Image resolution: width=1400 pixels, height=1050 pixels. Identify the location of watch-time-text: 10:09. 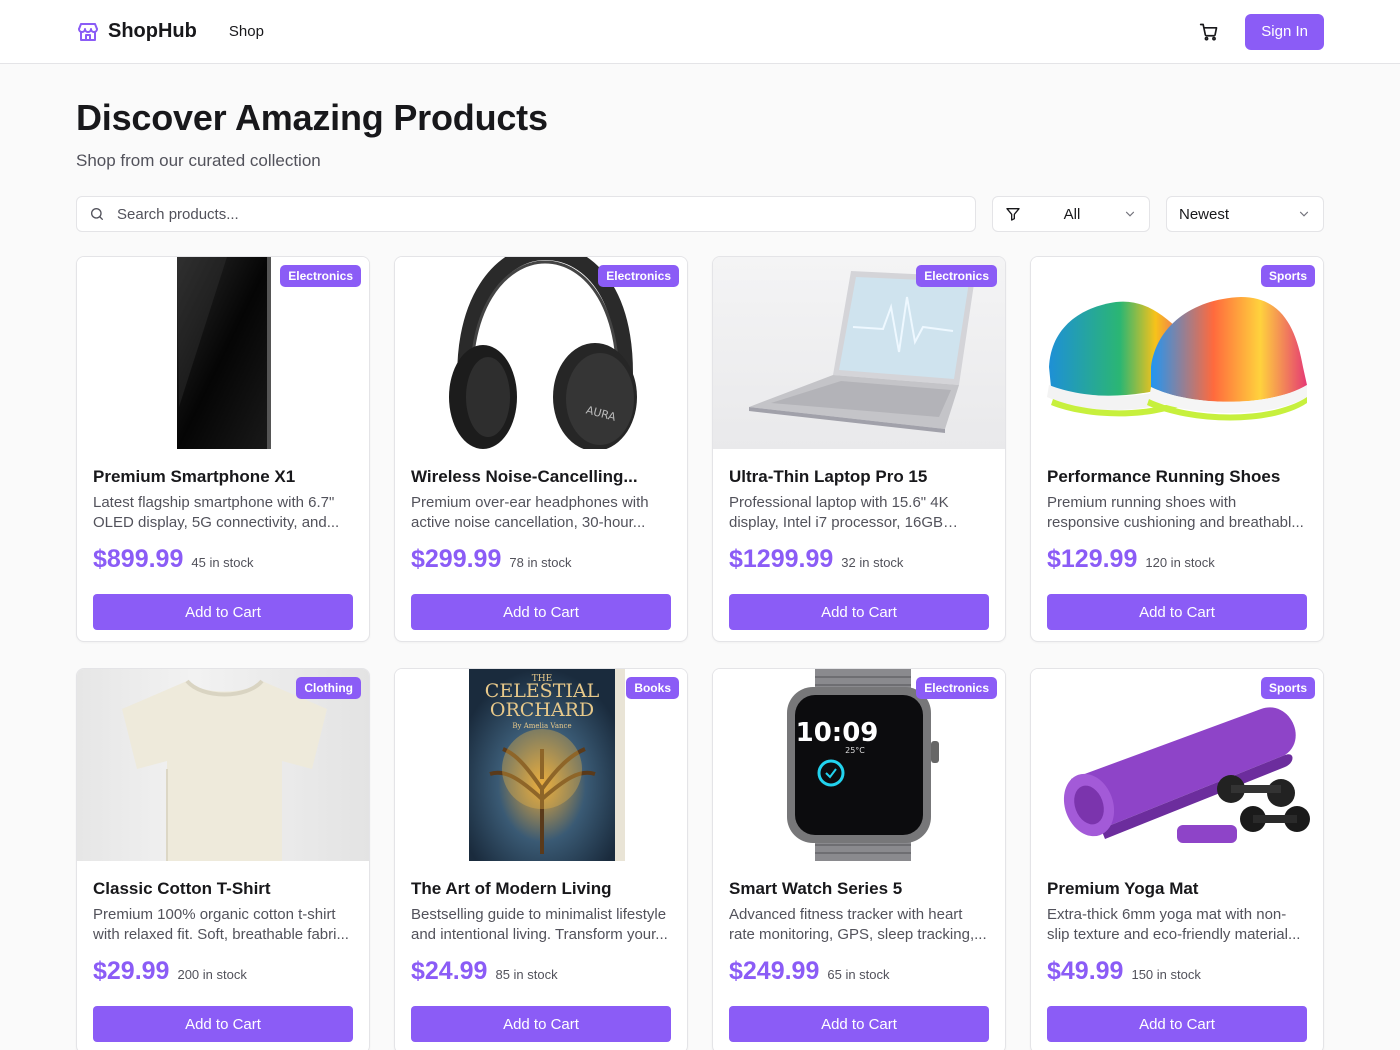
(837, 733).